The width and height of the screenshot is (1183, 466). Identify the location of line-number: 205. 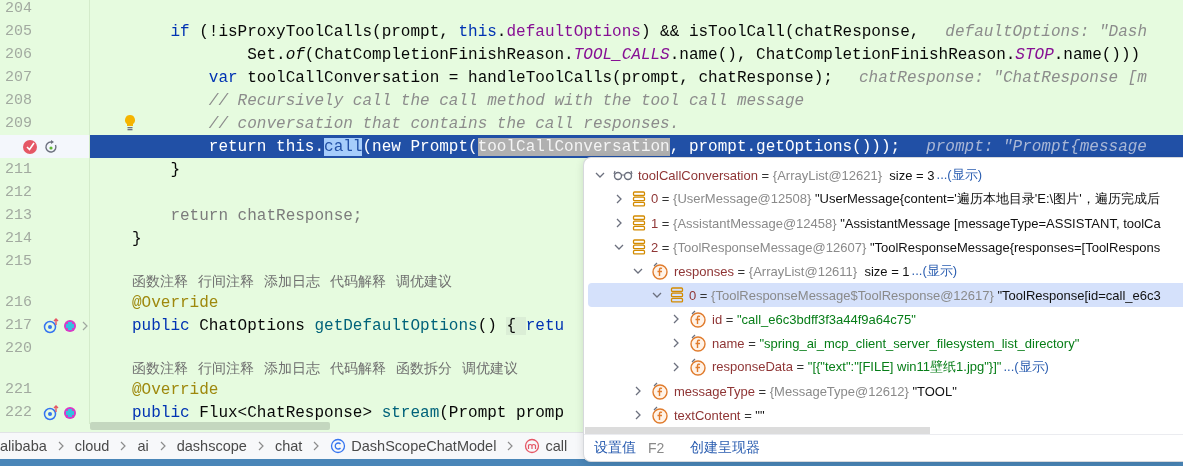
(19, 31).